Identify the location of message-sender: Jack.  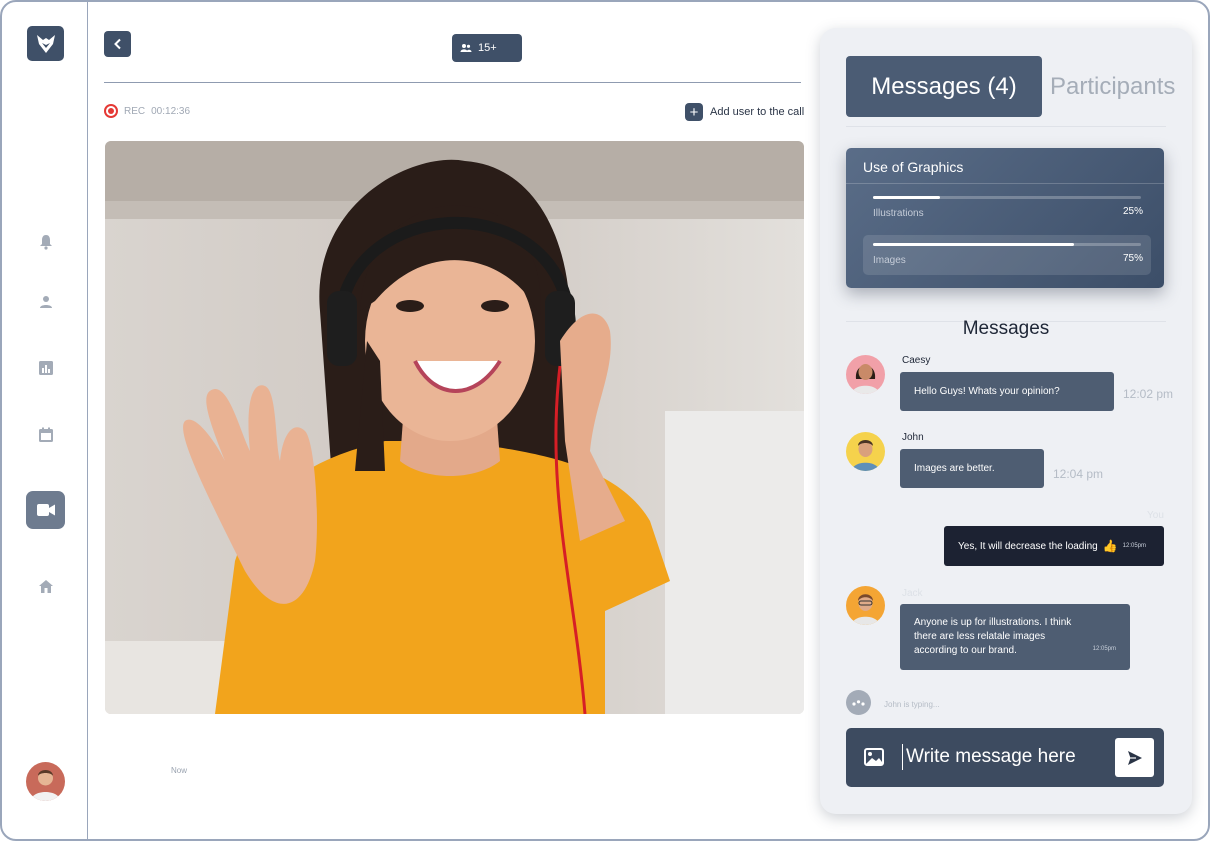
(912, 593).